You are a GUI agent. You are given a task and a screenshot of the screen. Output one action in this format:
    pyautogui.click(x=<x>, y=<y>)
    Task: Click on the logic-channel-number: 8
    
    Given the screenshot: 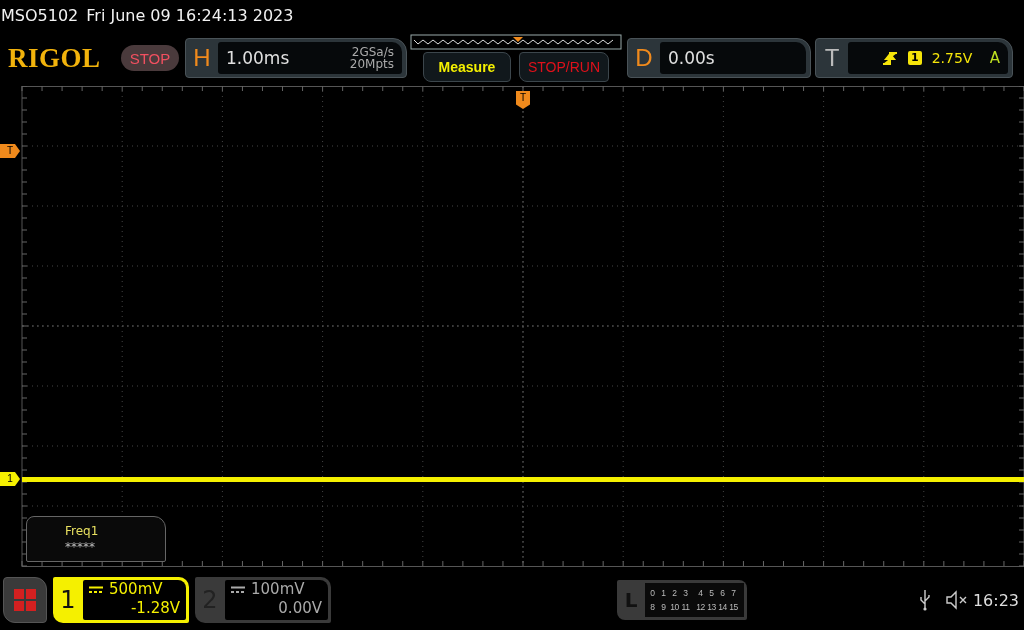 What is the action you would take?
    pyautogui.click(x=652, y=607)
    